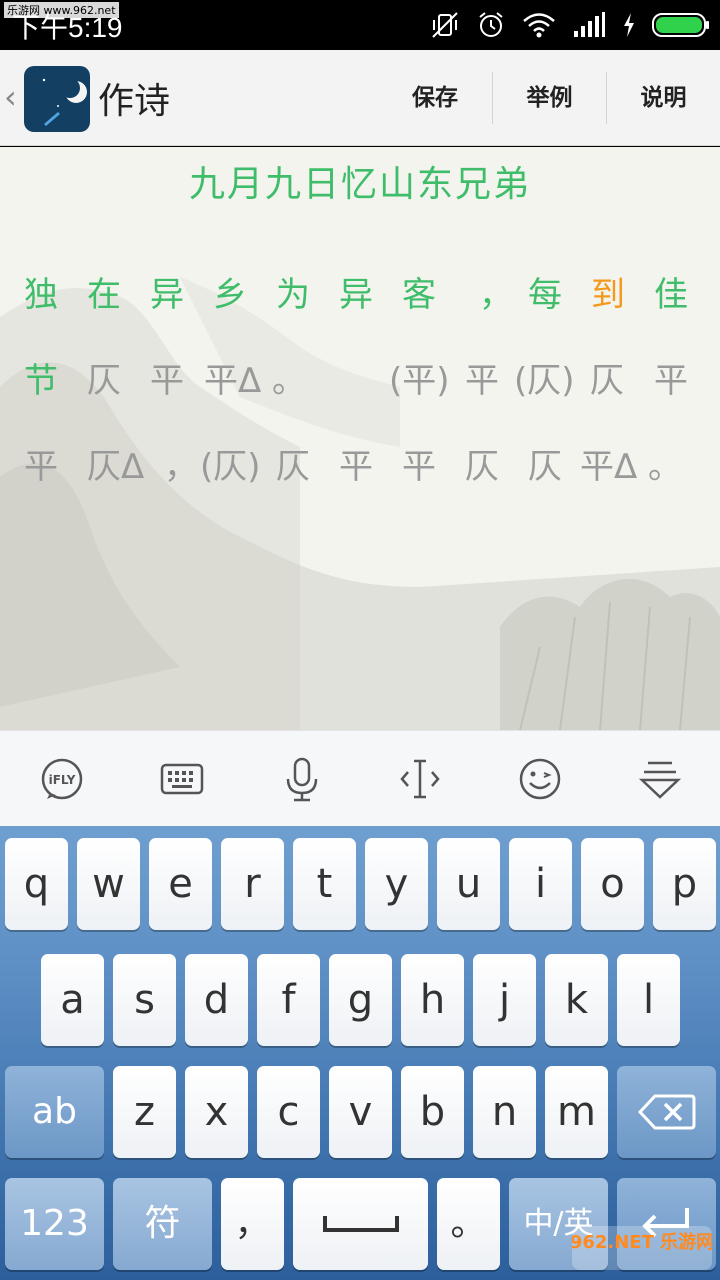  I want to click on action-bar: 保存 举例 说明, so click(549, 98).